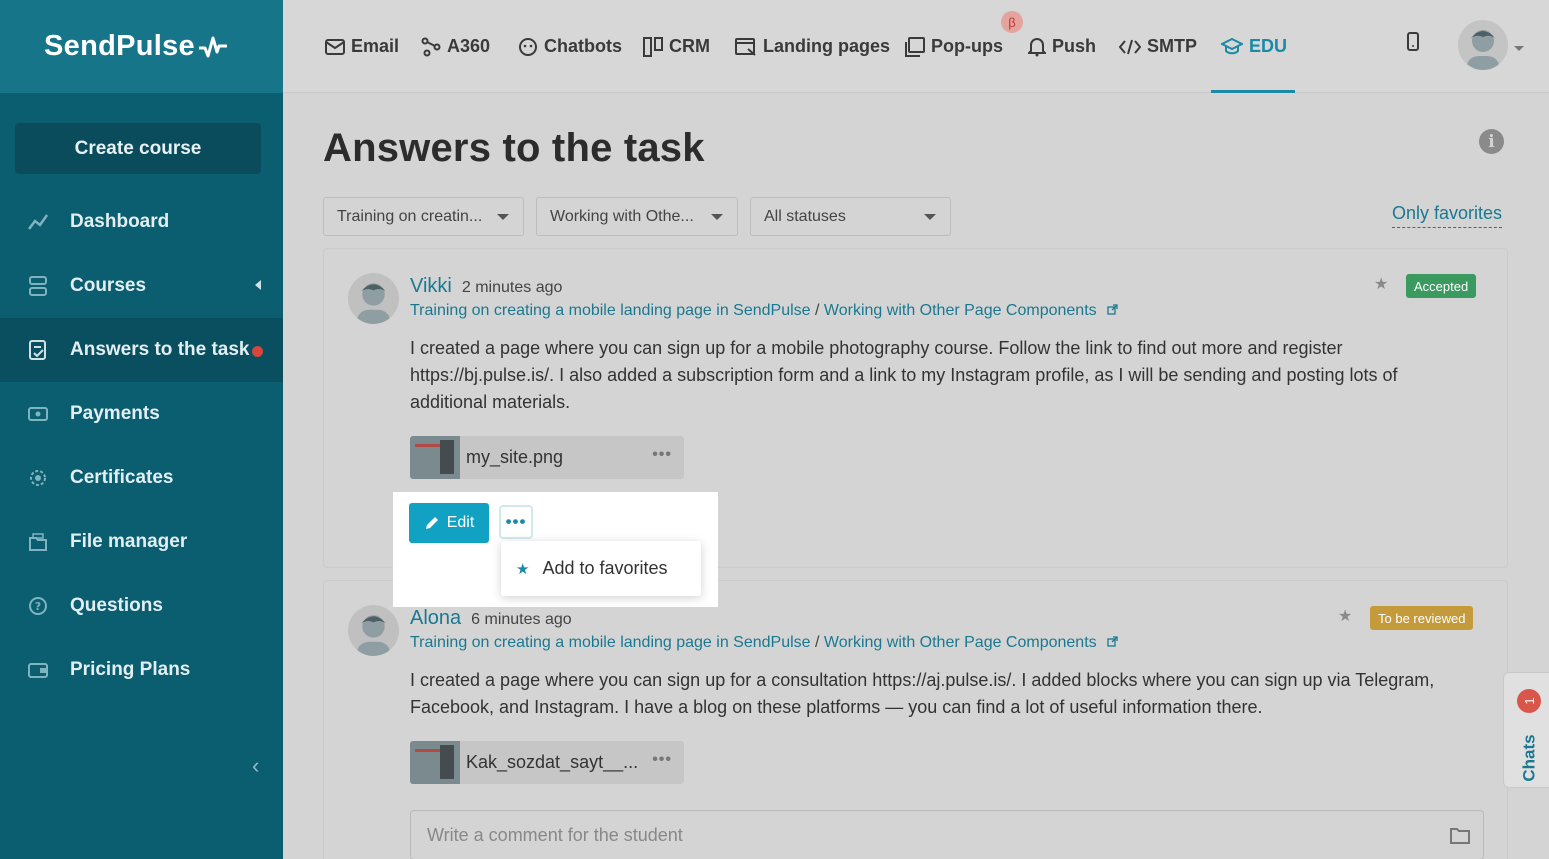  What do you see at coordinates (38, 670) in the screenshot?
I see `pricing-icon` at bounding box center [38, 670].